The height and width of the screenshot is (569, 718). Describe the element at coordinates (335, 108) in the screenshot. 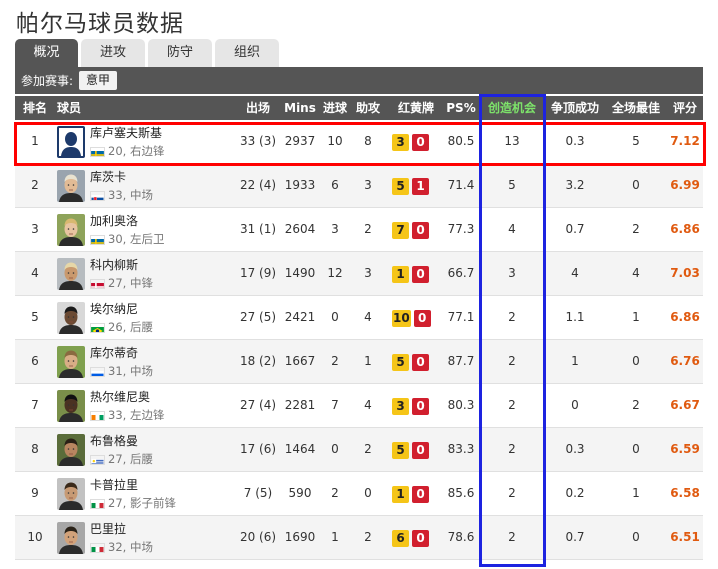

I see `col-goals: 进球` at that location.